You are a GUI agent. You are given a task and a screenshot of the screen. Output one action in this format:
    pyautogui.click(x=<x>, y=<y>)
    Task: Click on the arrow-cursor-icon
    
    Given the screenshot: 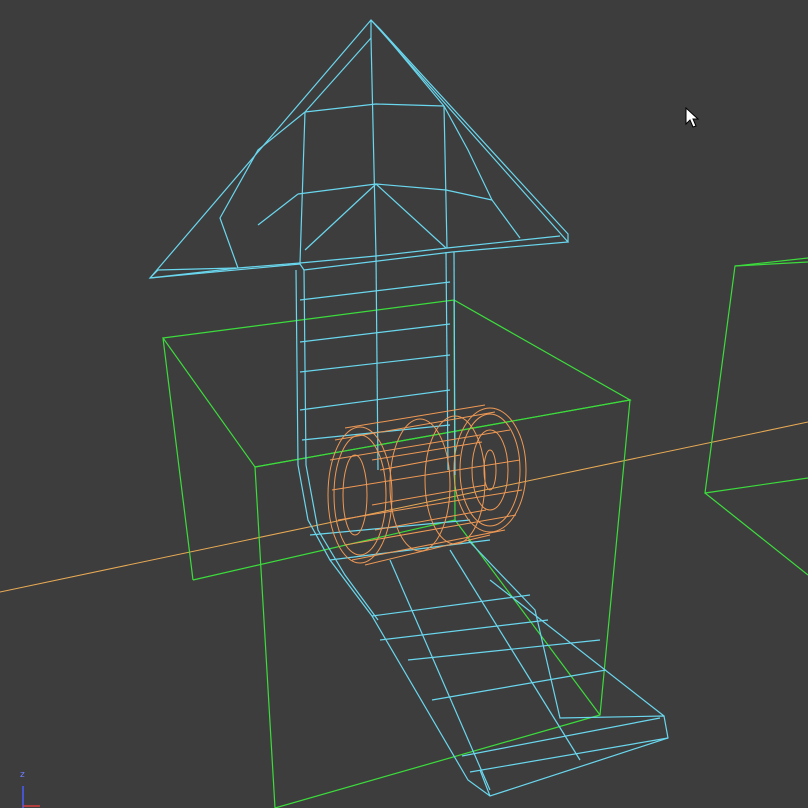 What is the action you would take?
    pyautogui.click(x=692, y=117)
    